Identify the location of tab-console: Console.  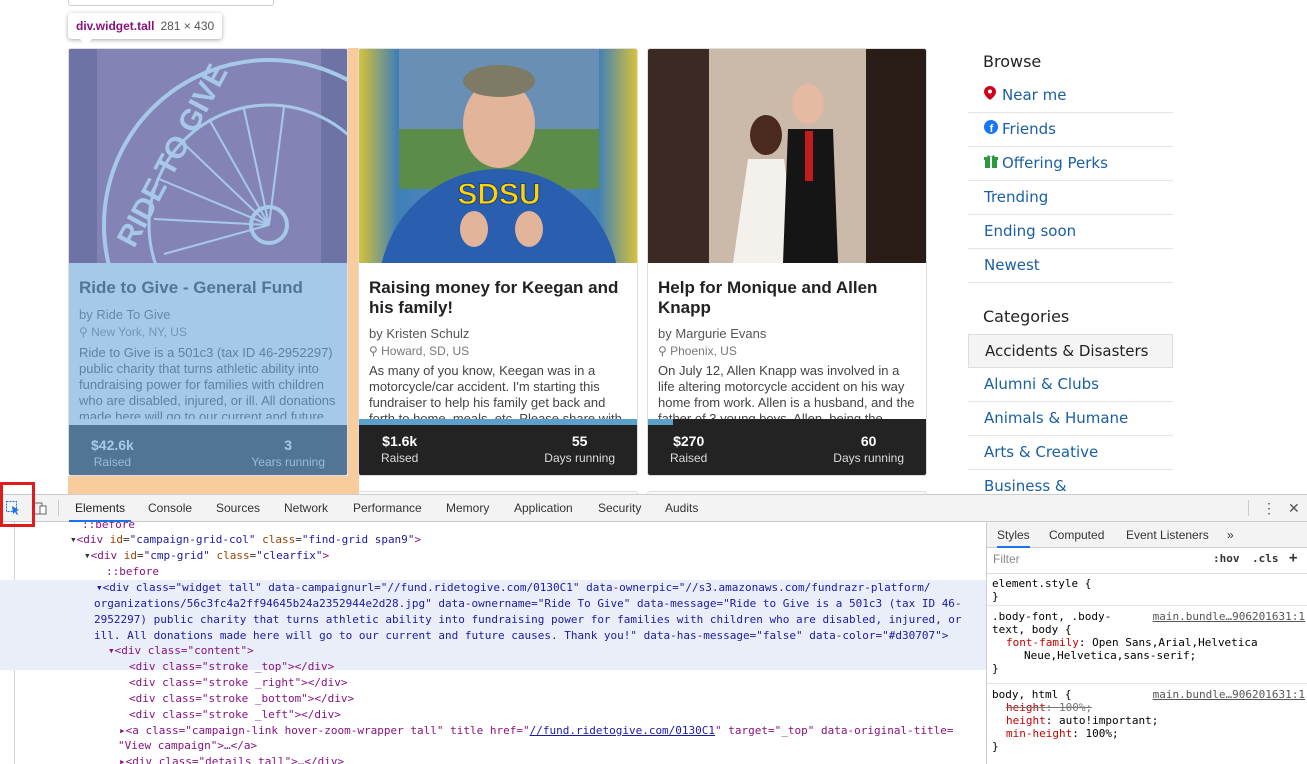
(170, 508).